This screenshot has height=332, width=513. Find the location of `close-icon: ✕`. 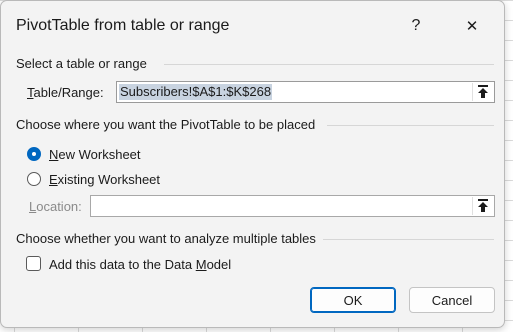

close-icon: ✕ is located at coordinates (472, 26).